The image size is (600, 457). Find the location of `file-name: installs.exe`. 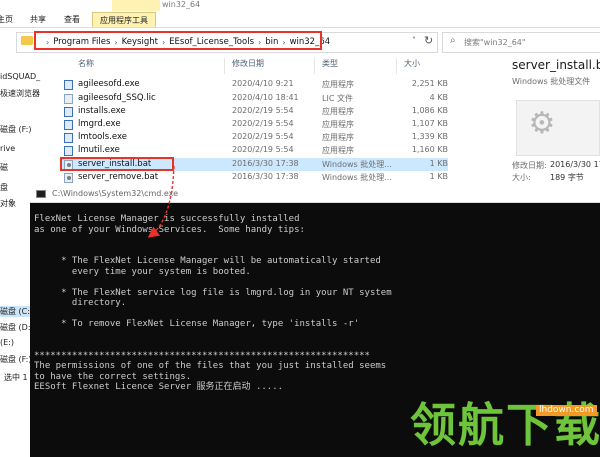

file-name: installs.exe is located at coordinates (102, 111).